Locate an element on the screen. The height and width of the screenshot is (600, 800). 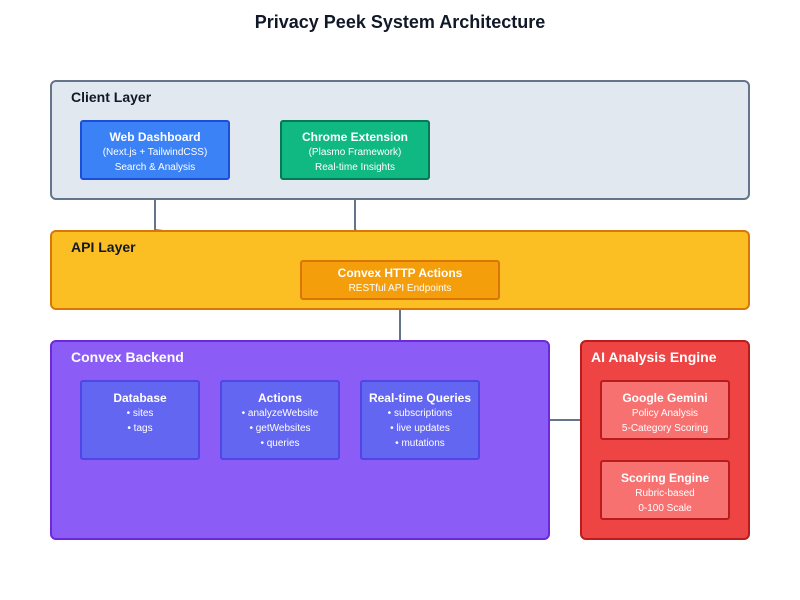
scoring-title: Scoring Engine is located at coordinates (664, 478).